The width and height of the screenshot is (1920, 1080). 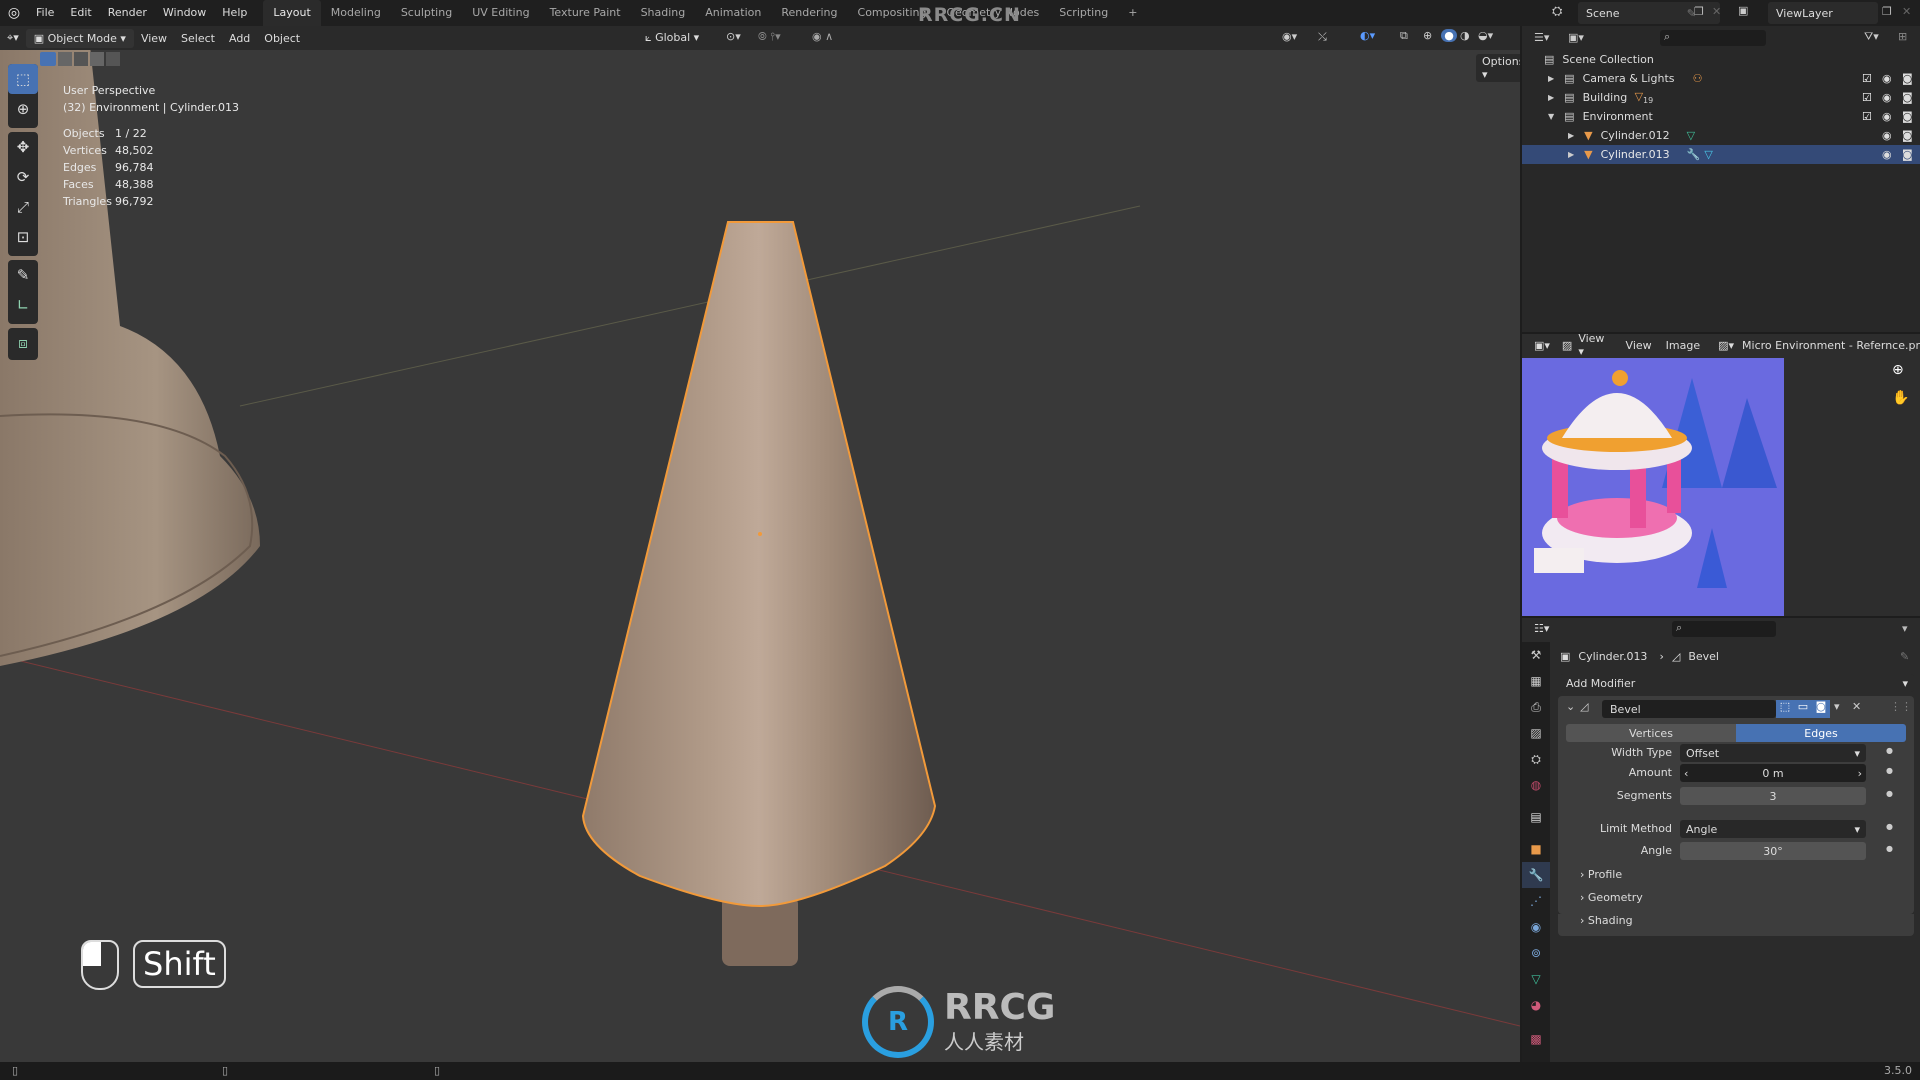 What do you see at coordinates (1689, 709) in the screenshot?
I see `modifier-name-input: Bevel` at bounding box center [1689, 709].